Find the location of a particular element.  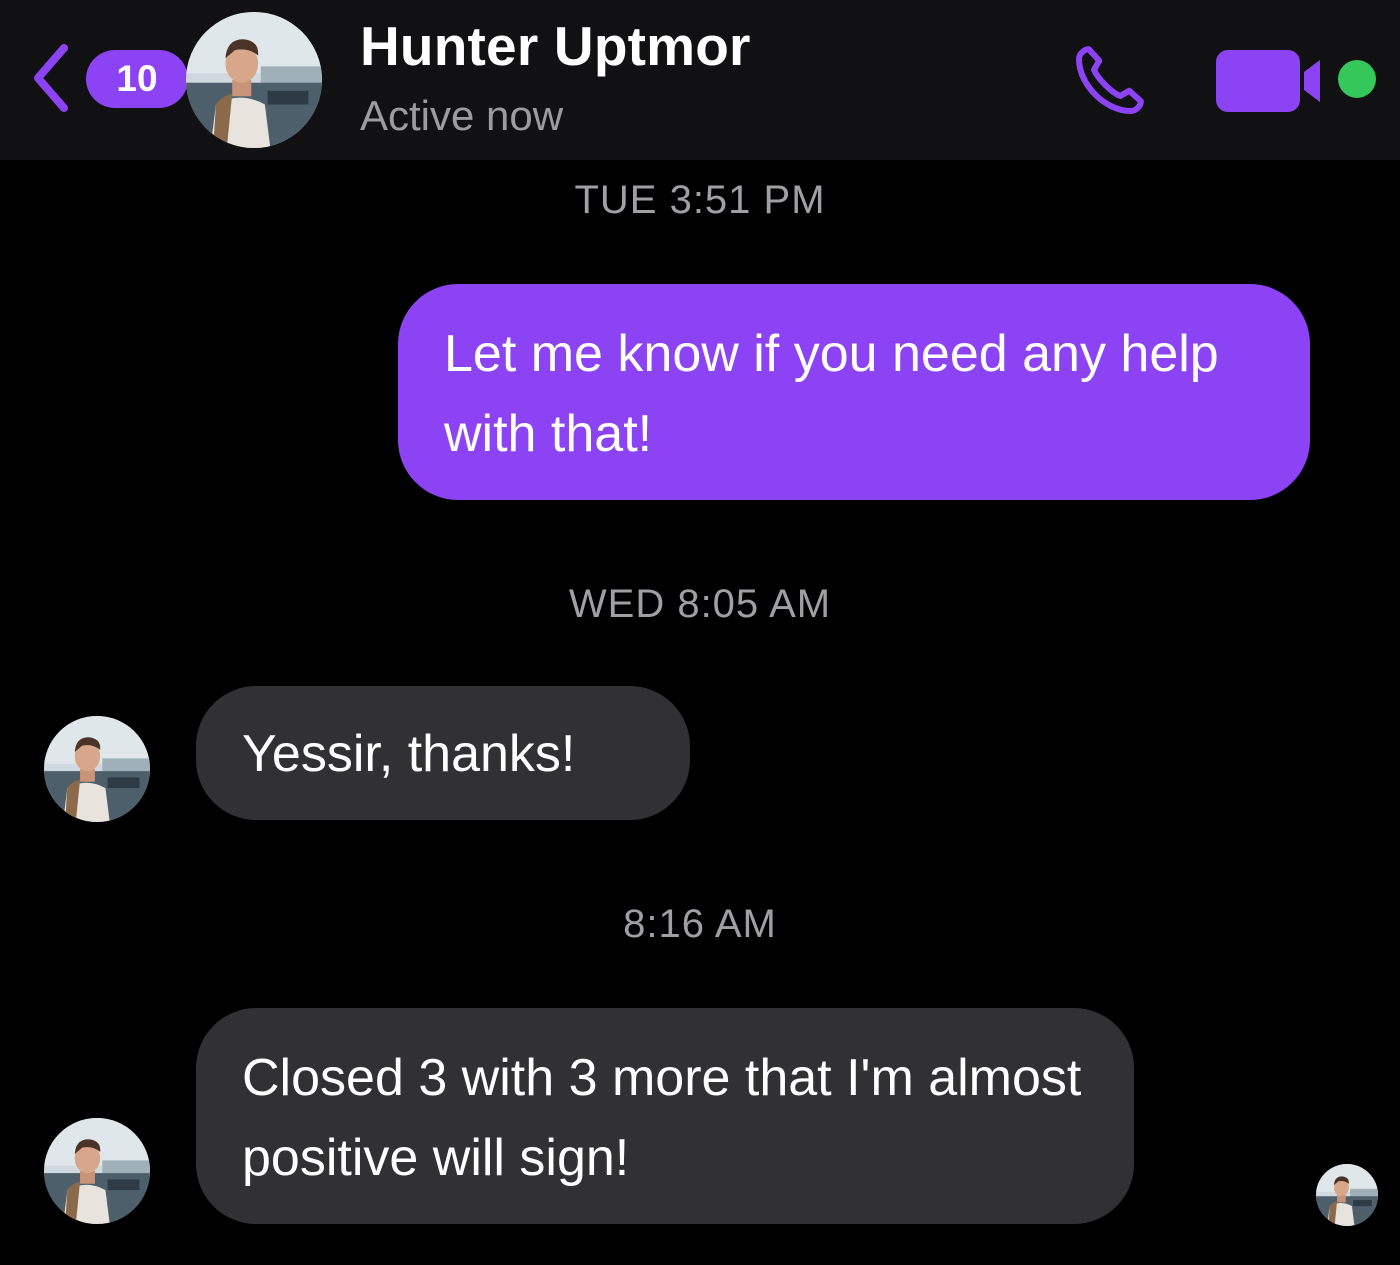

phone-call-button is located at coordinates (1109, 81).